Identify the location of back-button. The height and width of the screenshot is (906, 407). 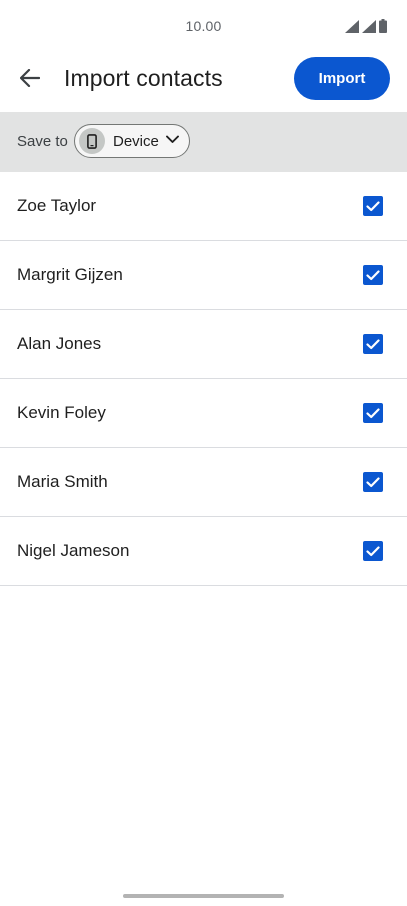
(30, 78).